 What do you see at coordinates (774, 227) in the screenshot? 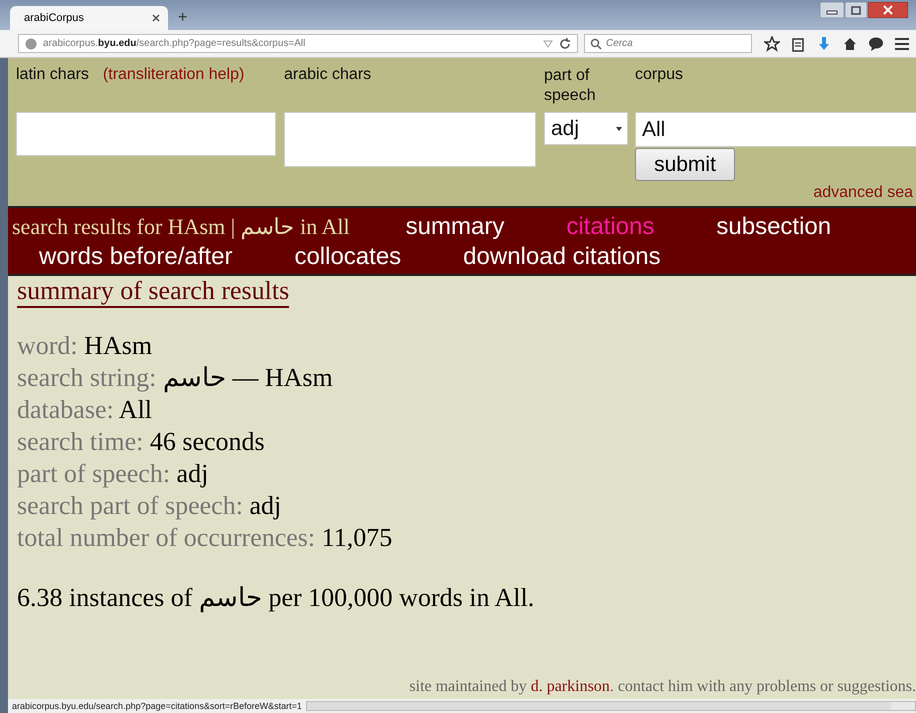
I see `nav-link: subsection` at bounding box center [774, 227].